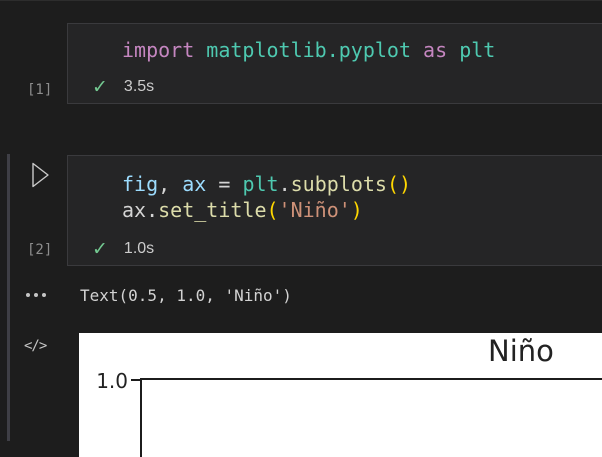 The height and width of the screenshot is (457, 602). Describe the element at coordinates (224, 184) in the screenshot. I see `code-token: =` at that location.